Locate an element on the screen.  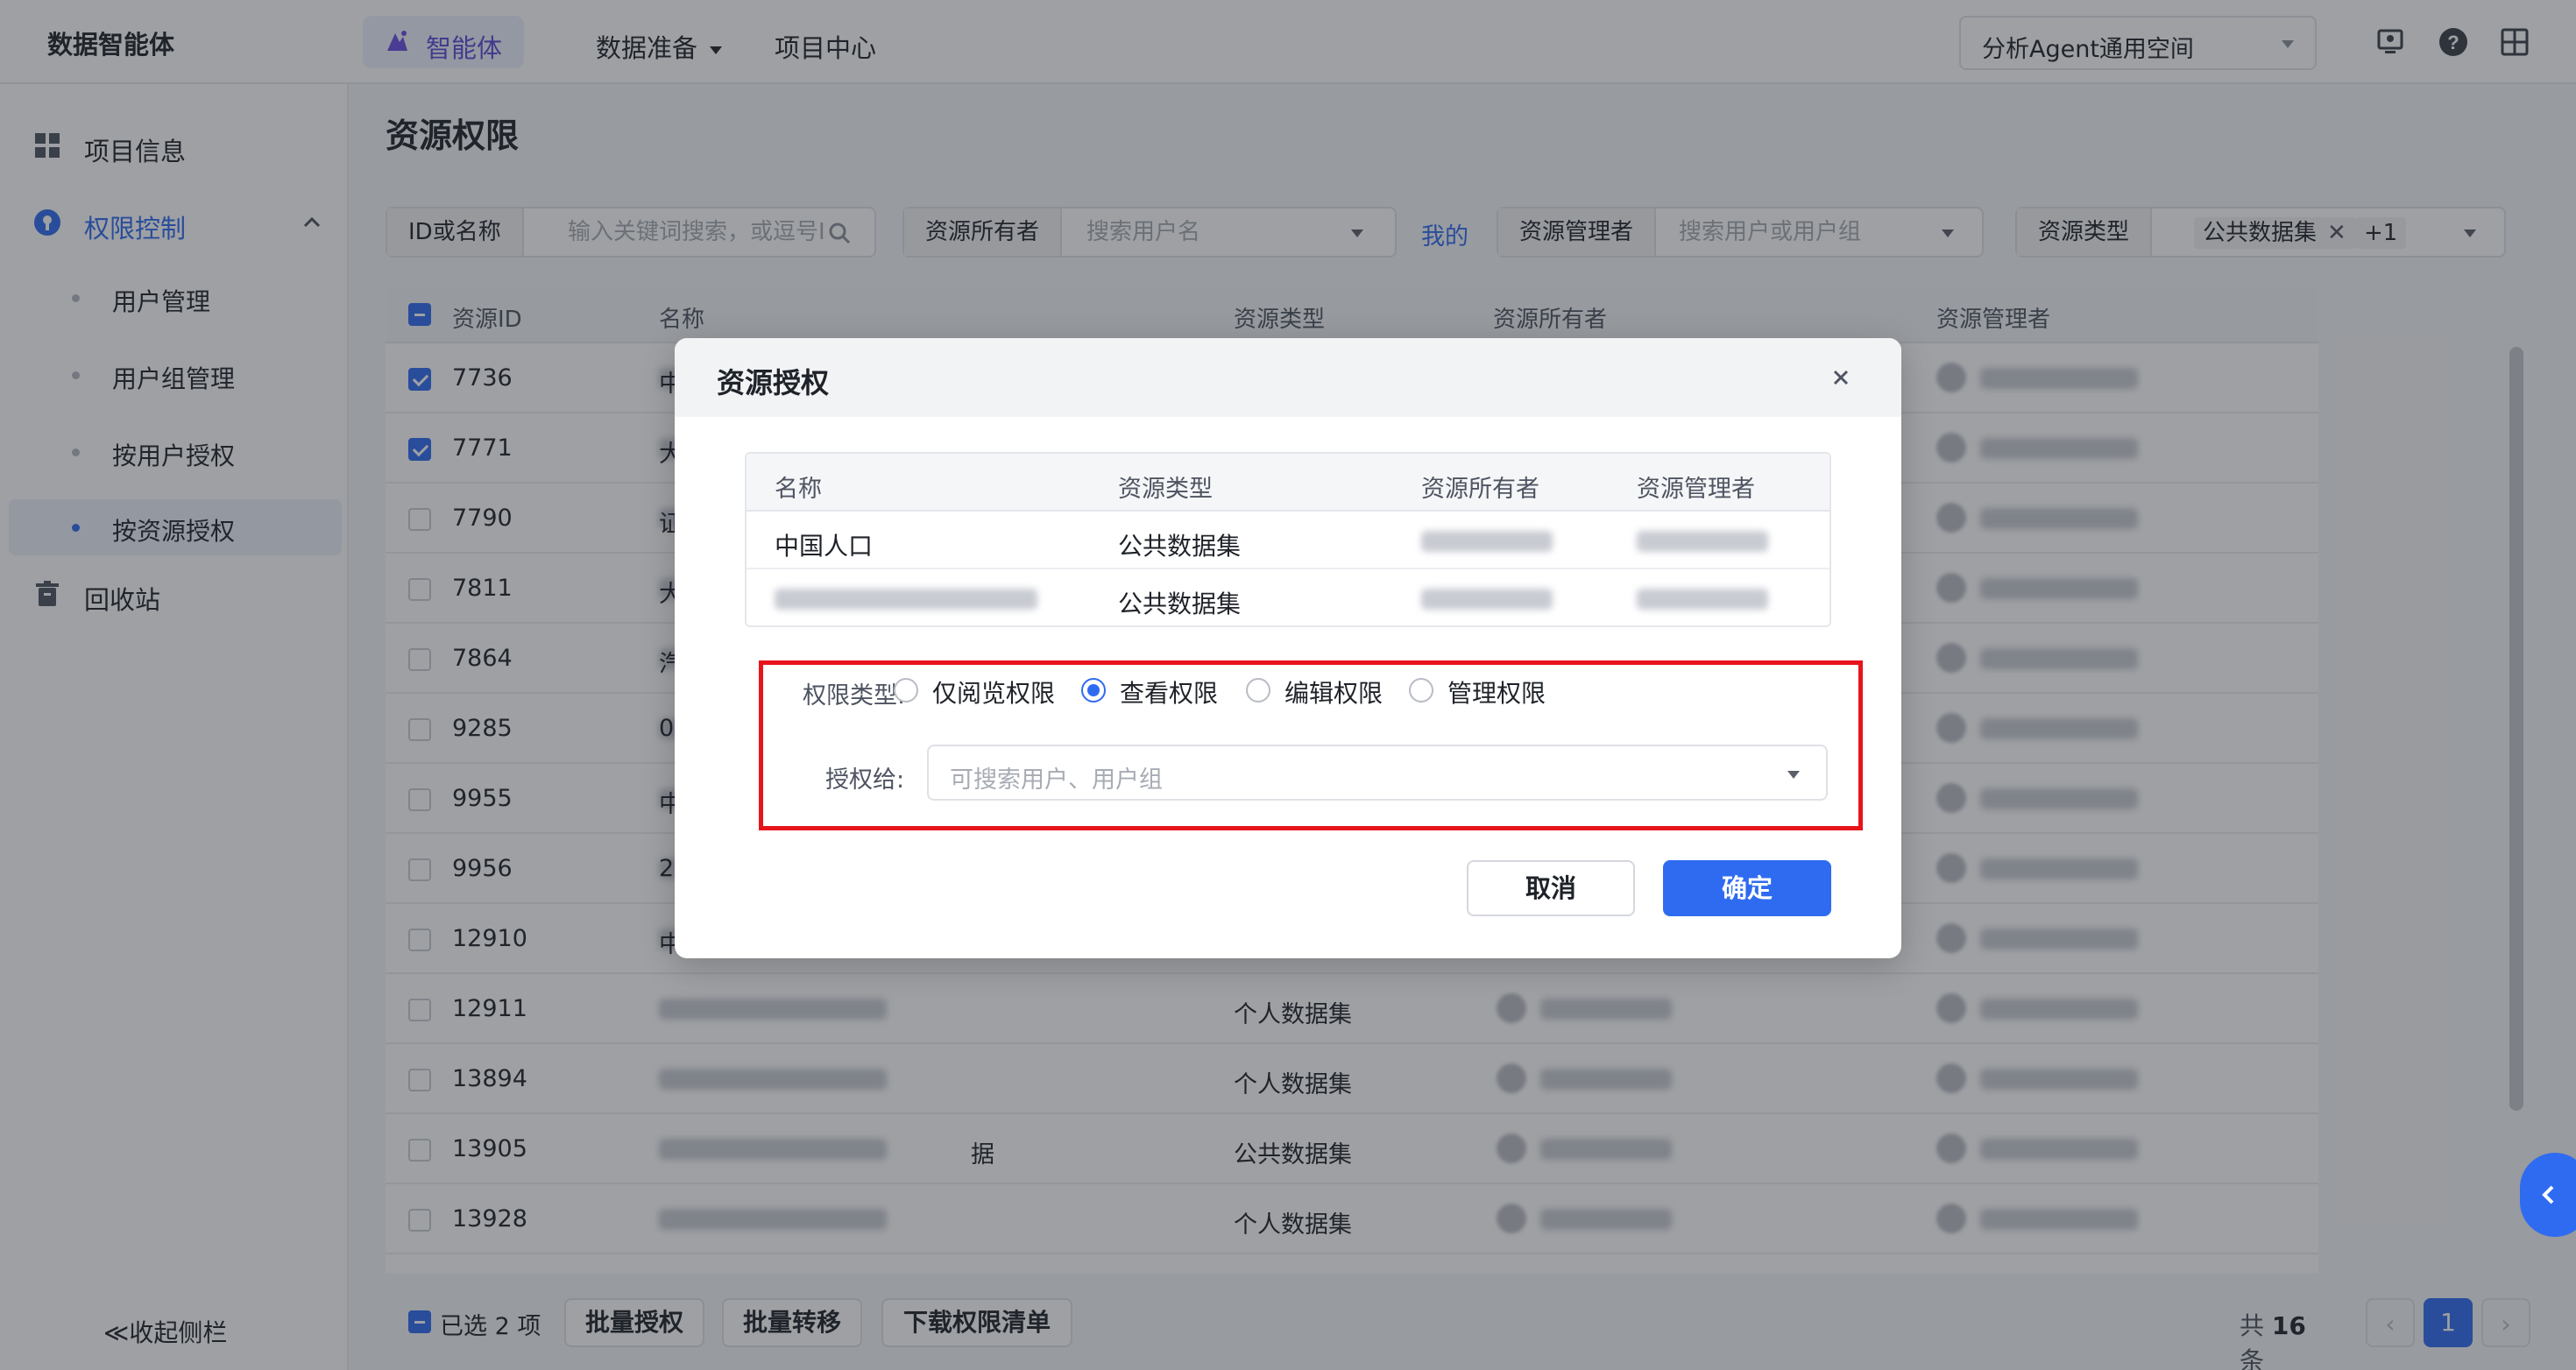
permission-radio-label: 仅阅览权限 is located at coordinates (993, 692).